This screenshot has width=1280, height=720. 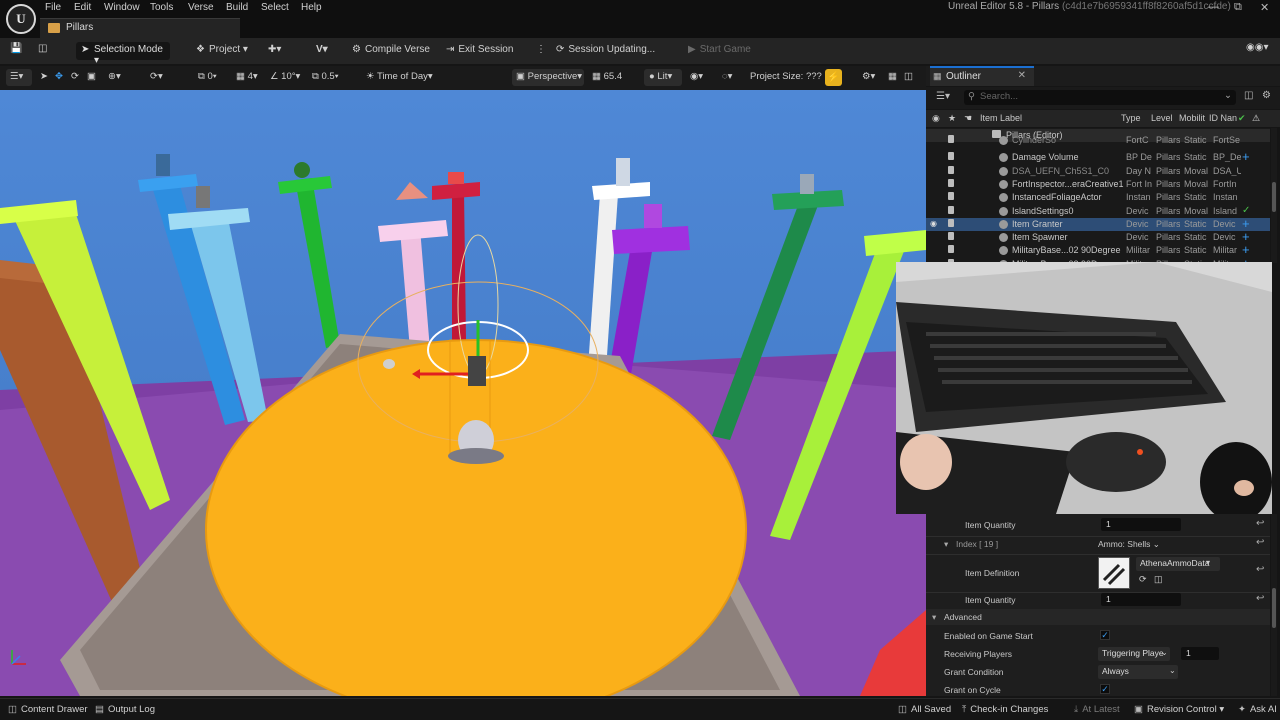 I want to click on details-scrollbar, so click(x=1274, y=605).